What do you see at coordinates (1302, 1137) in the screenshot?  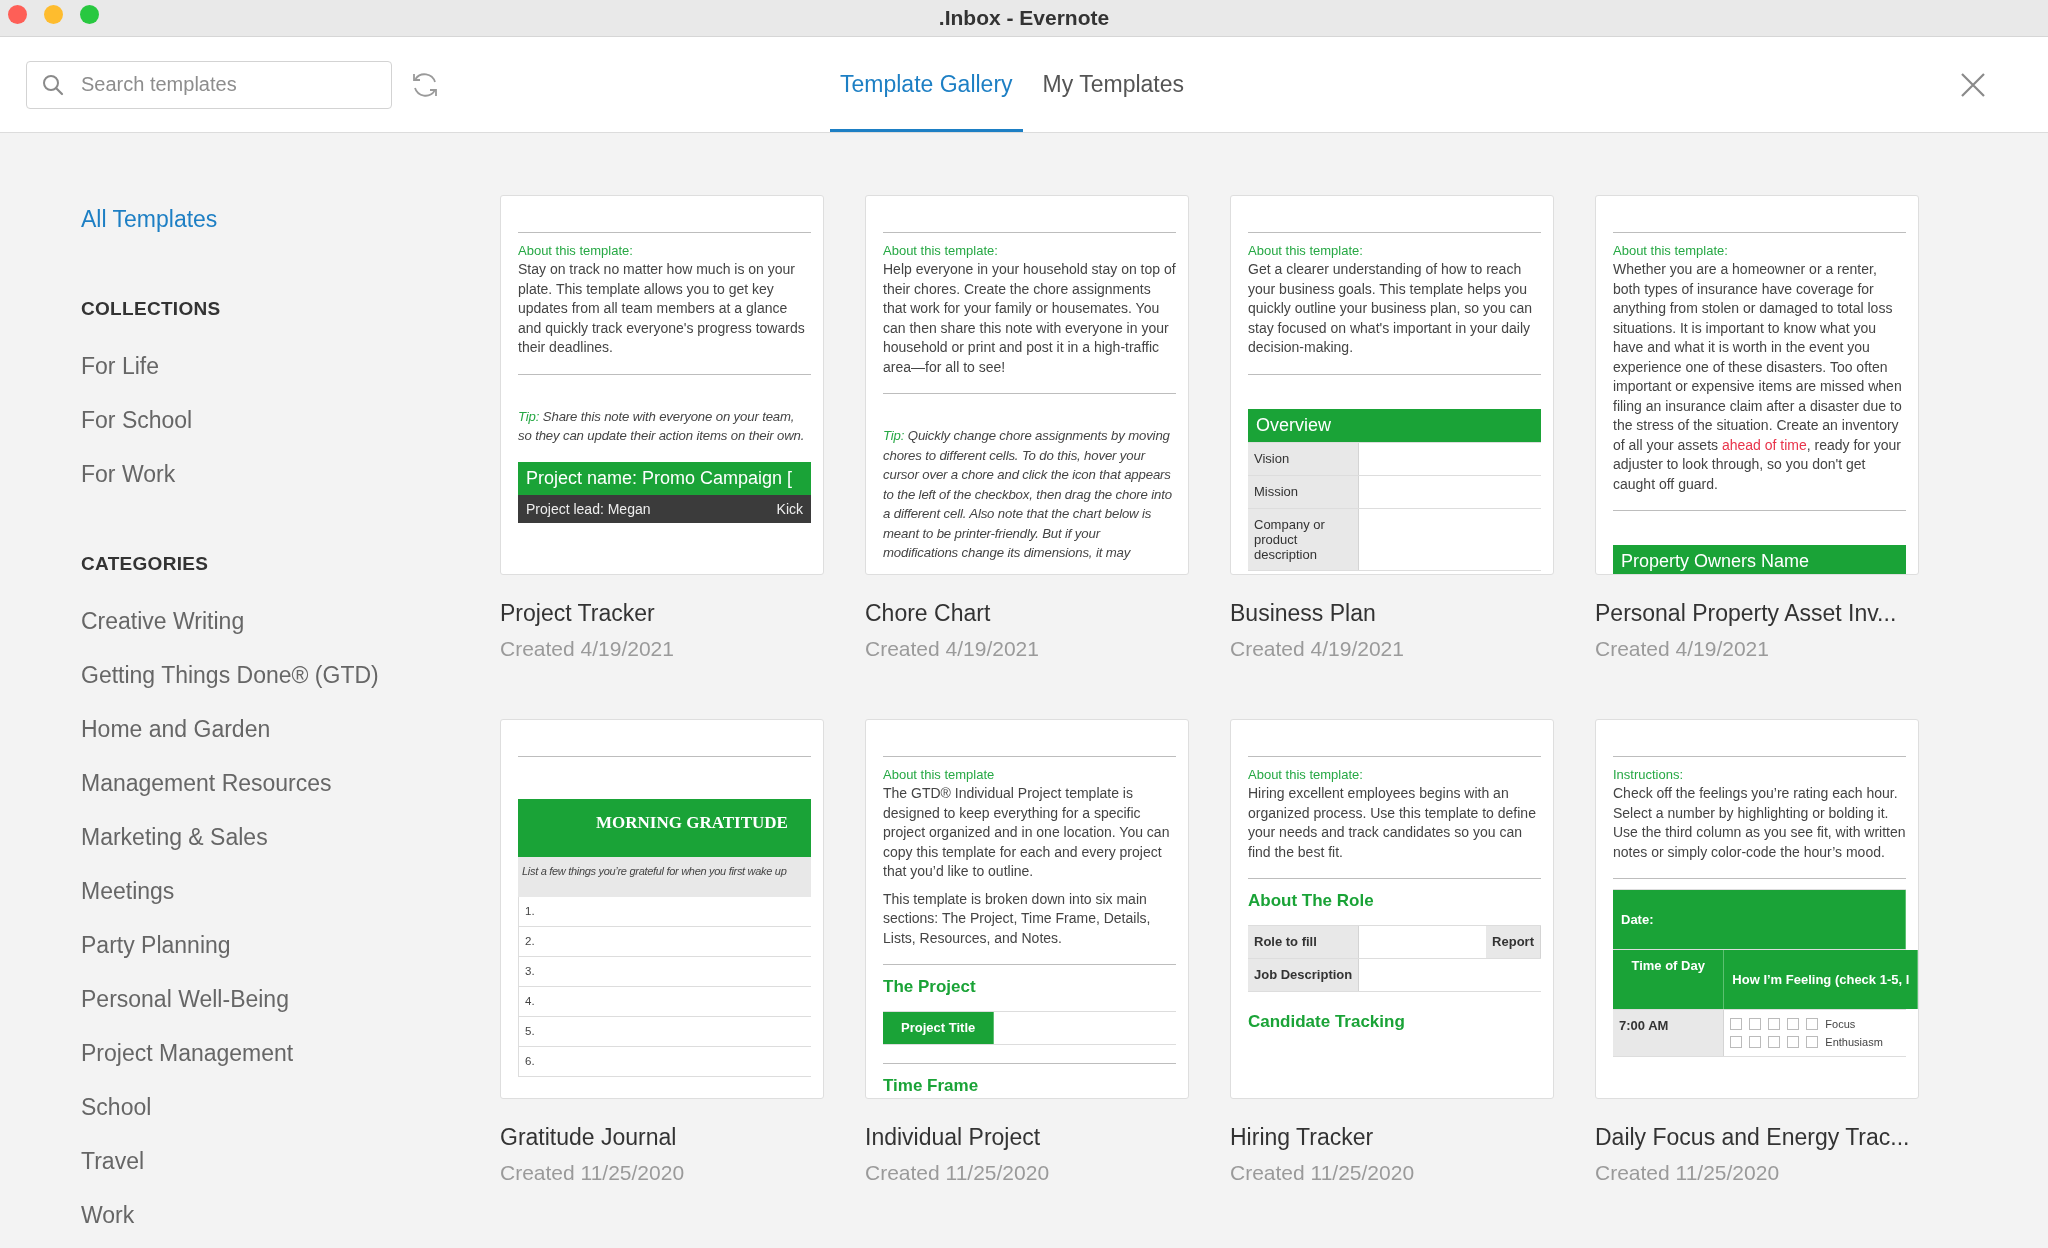 I see `template-name: Hiring Tracker` at bounding box center [1302, 1137].